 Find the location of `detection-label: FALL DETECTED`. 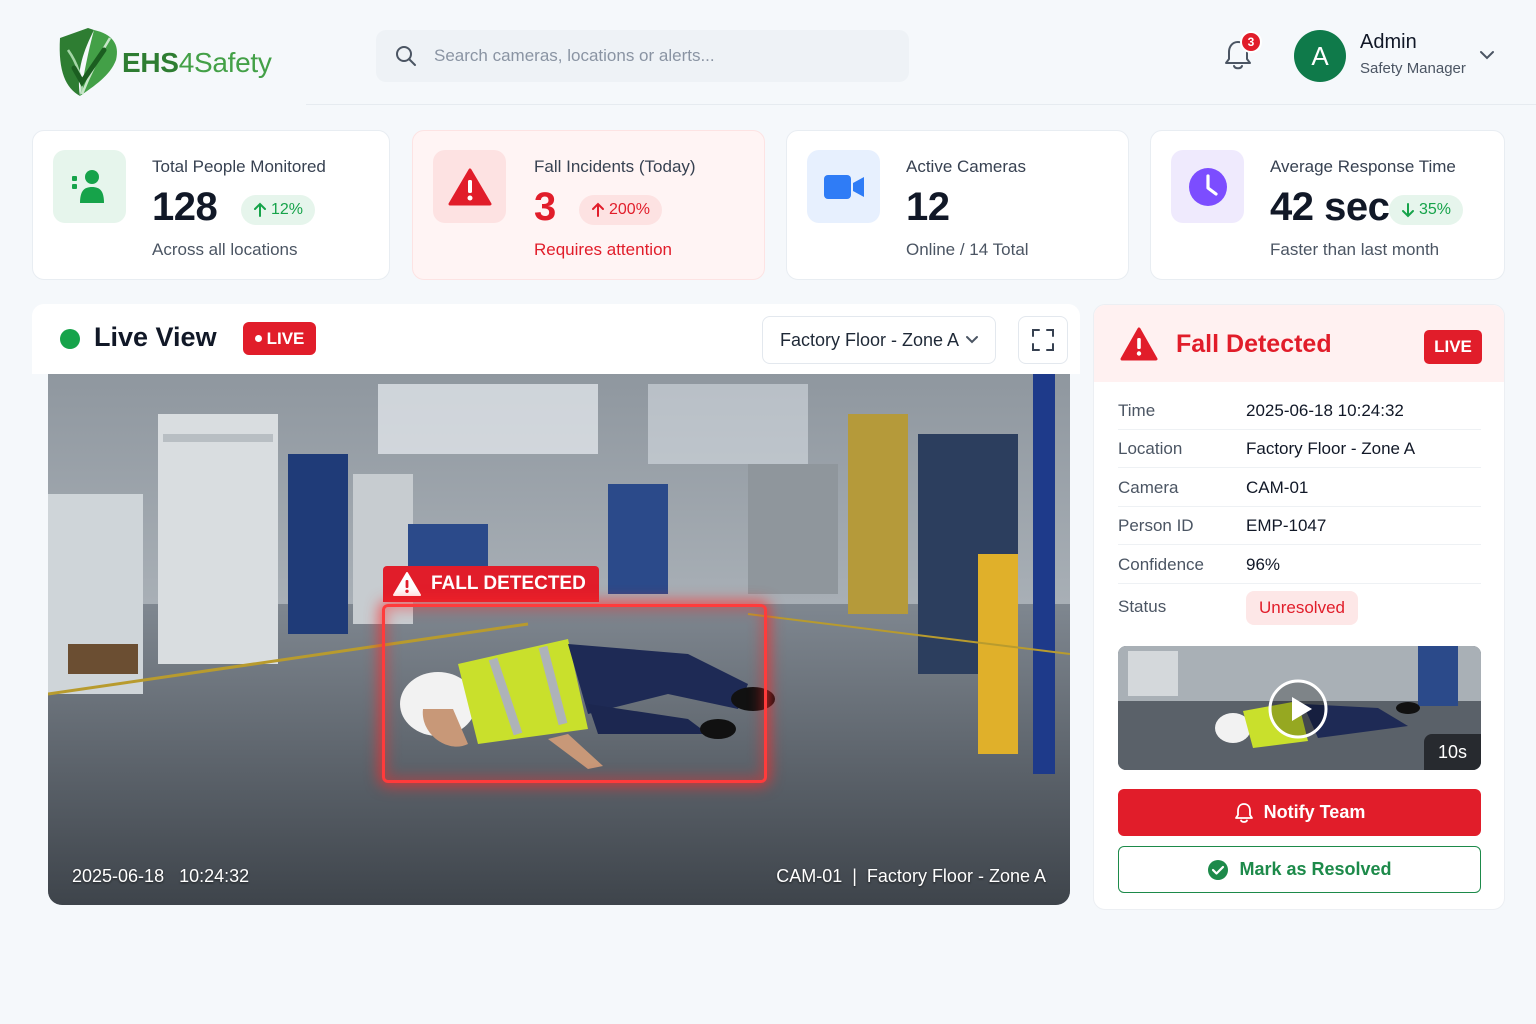

detection-label: FALL DETECTED is located at coordinates (491, 584).